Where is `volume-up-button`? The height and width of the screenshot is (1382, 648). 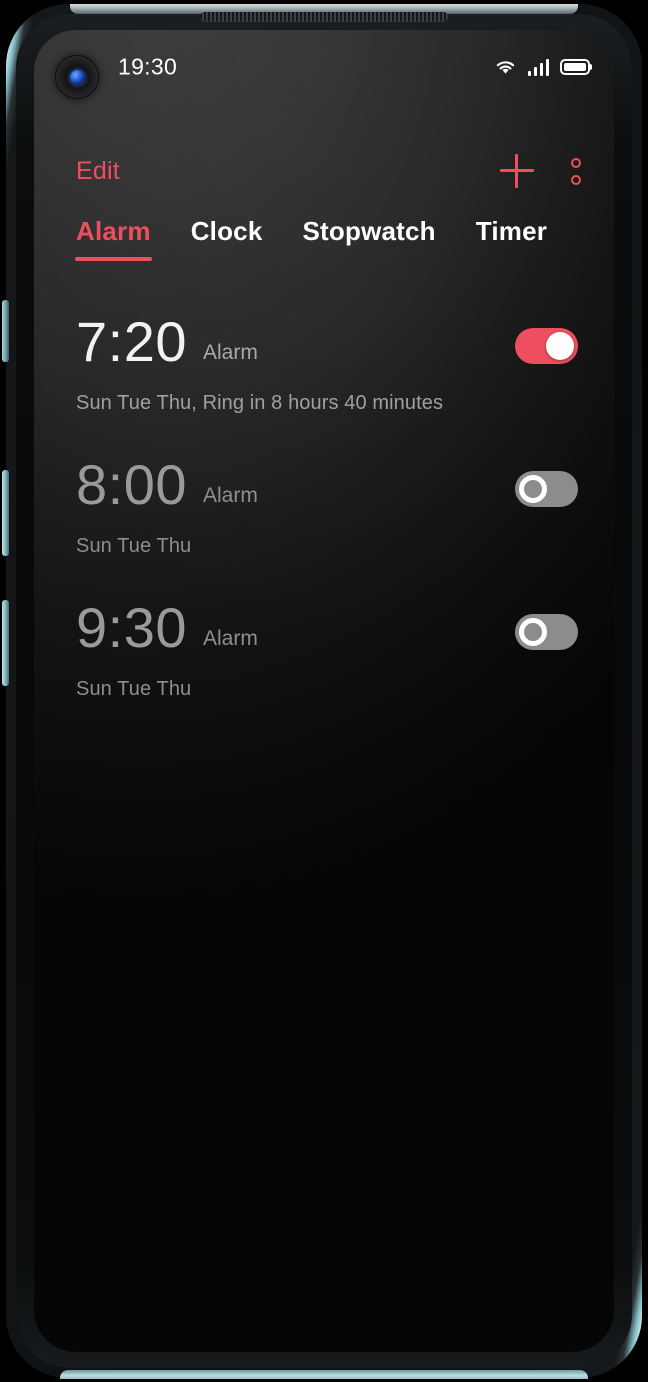 volume-up-button is located at coordinates (5, 513).